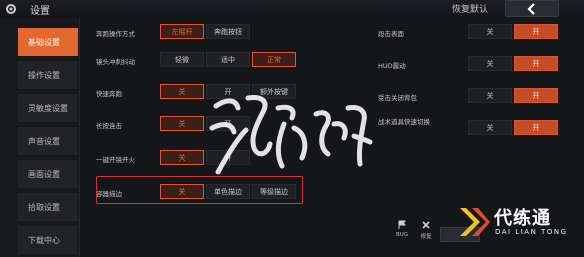 The height and width of the screenshot is (257, 584). I want to click on gear-icon, so click(11, 9).